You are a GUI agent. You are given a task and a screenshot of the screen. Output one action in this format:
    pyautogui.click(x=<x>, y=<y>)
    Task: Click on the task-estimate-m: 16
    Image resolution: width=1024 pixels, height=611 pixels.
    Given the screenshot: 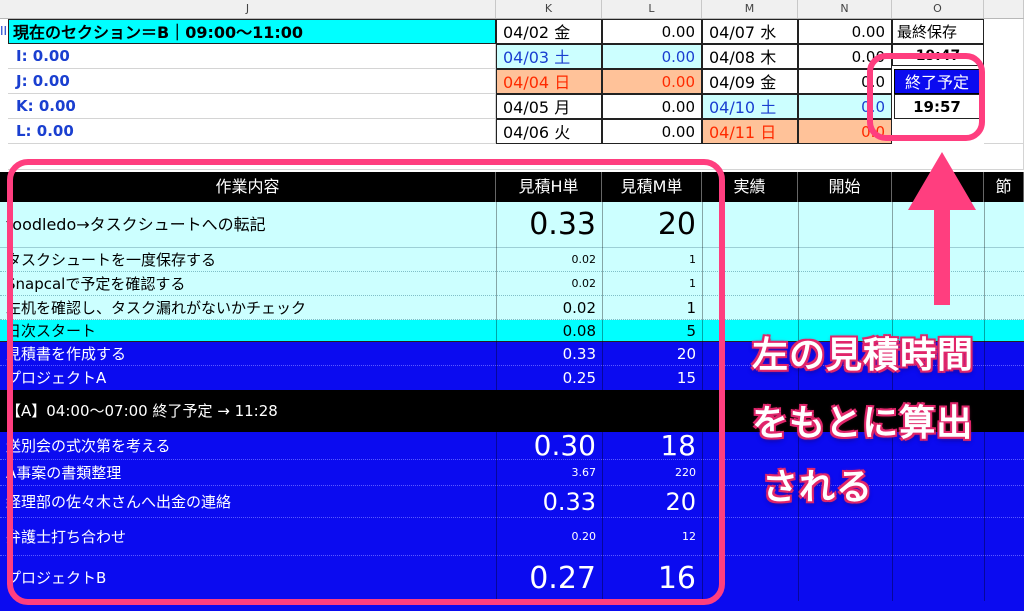 What is the action you would take?
    pyautogui.click(x=652, y=578)
    